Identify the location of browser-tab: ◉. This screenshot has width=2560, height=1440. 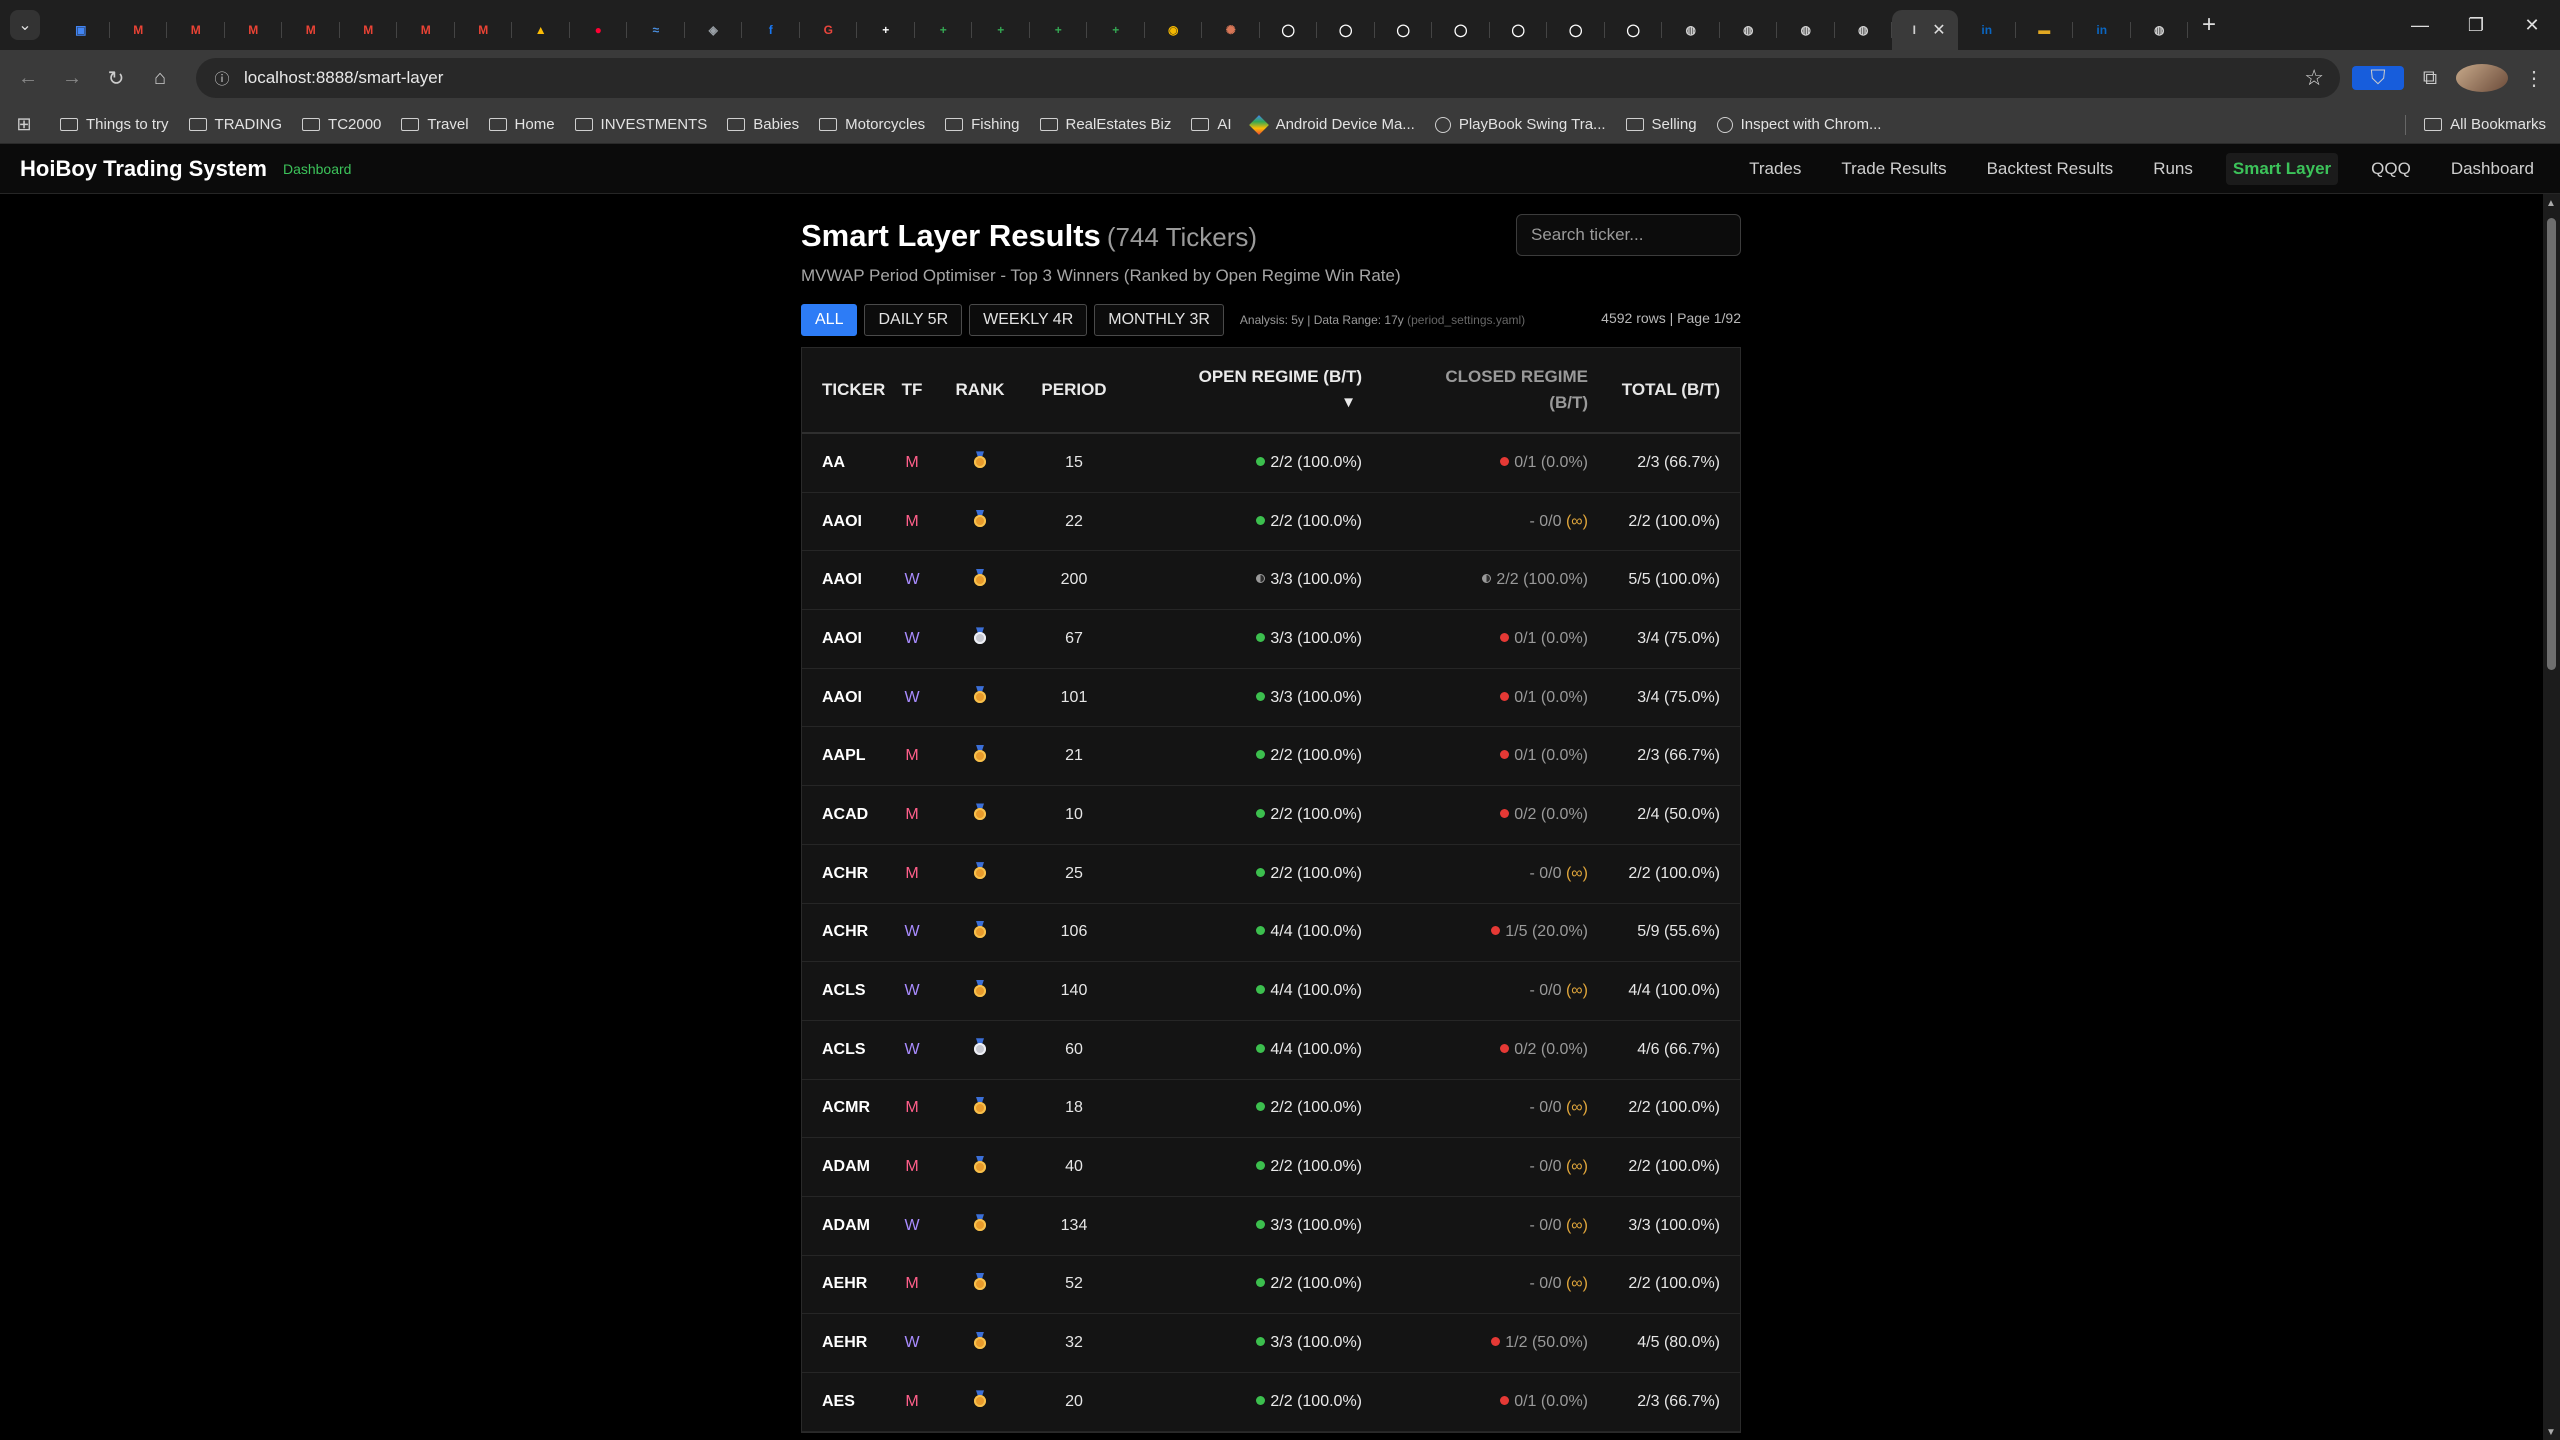
(1174, 30).